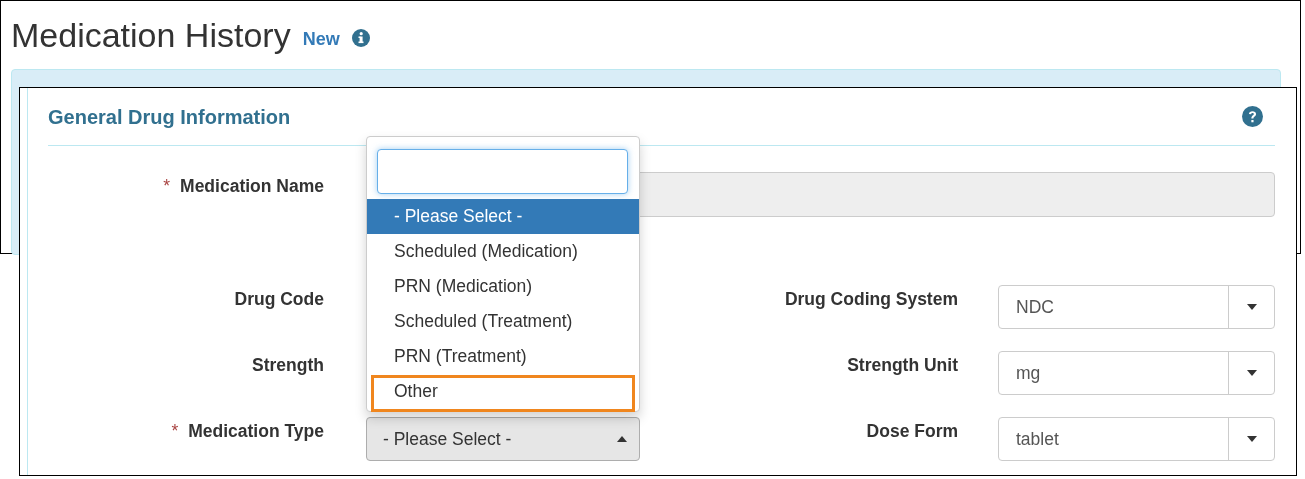  I want to click on dropdown-option: Scheduled (Treatment), so click(503, 321).